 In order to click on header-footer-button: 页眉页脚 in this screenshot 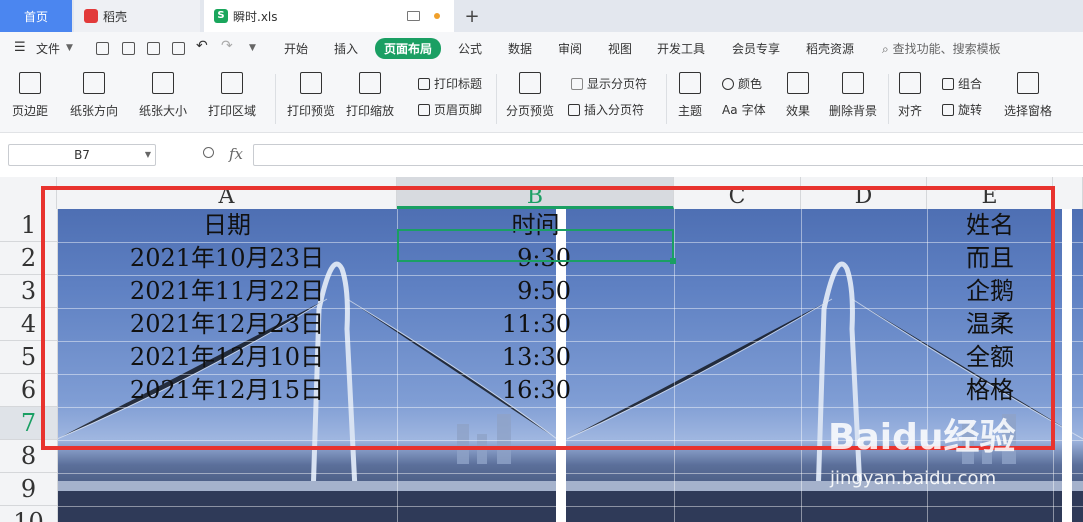, I will do `click(450, 109)`.